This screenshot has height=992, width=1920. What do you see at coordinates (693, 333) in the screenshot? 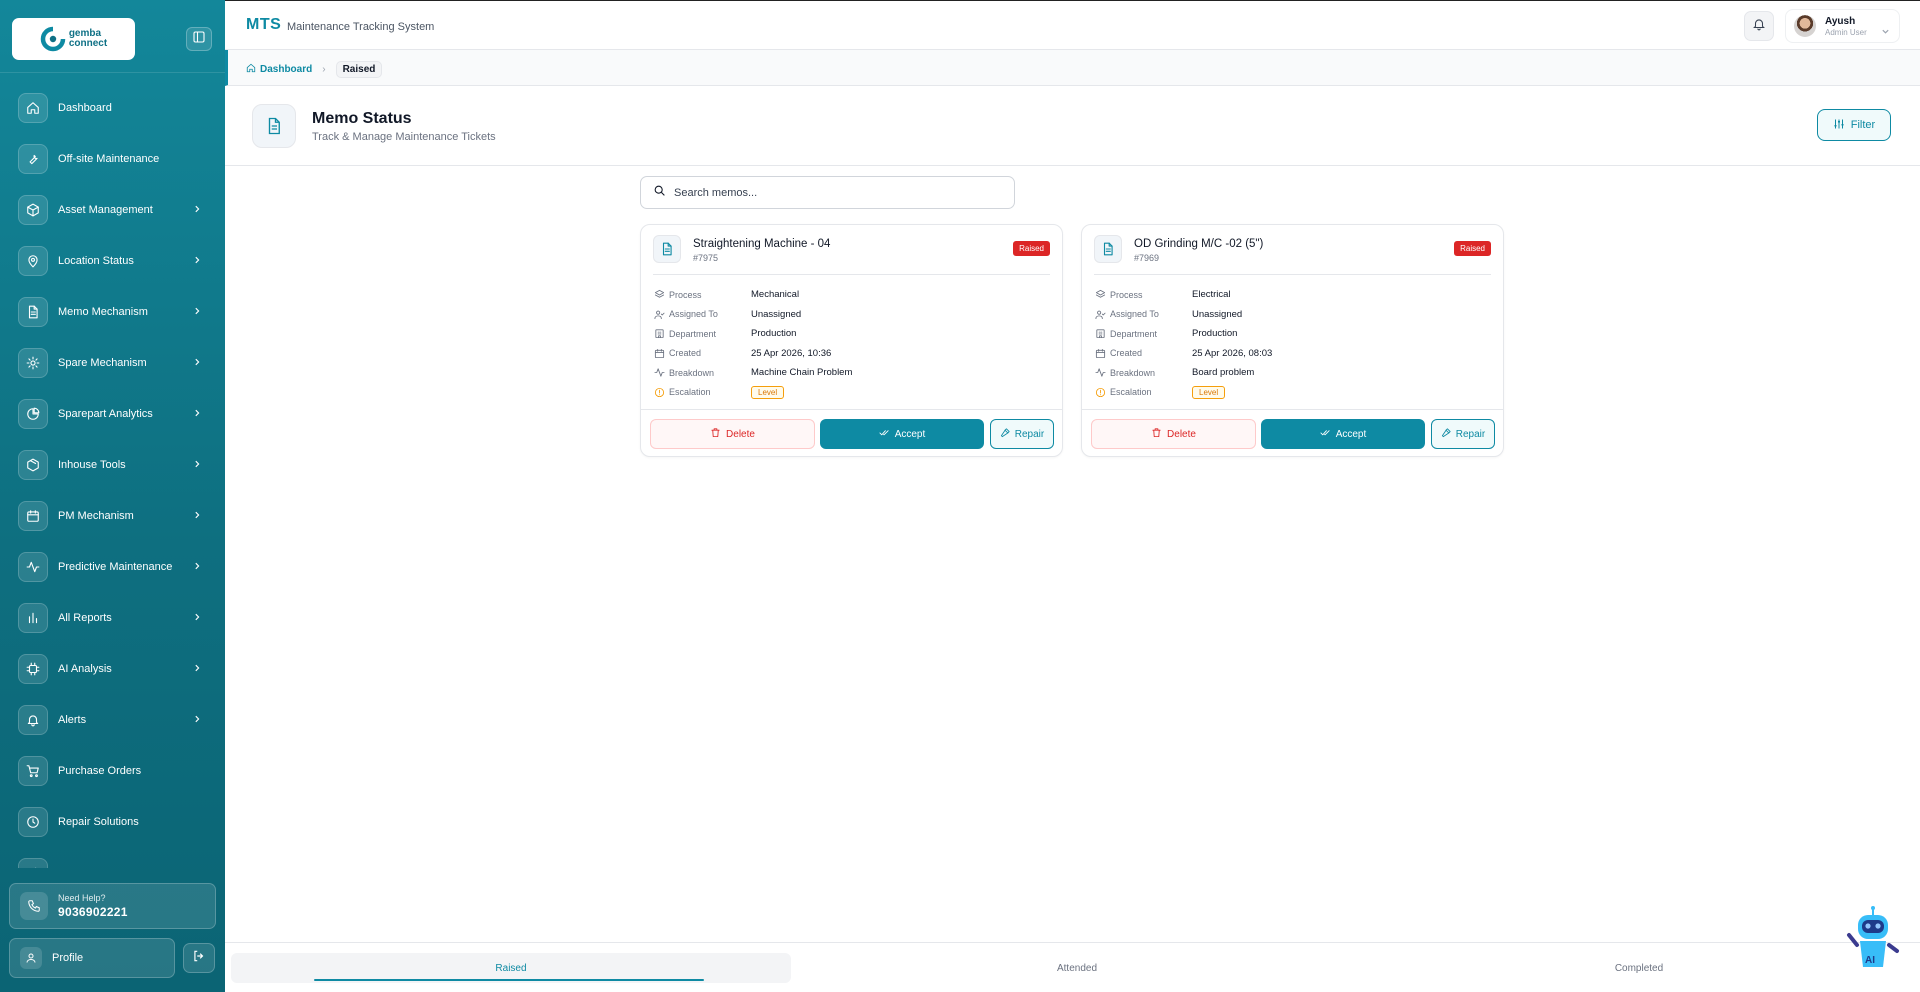
I see `detail-label: Department` at bounding box center [693, 333].